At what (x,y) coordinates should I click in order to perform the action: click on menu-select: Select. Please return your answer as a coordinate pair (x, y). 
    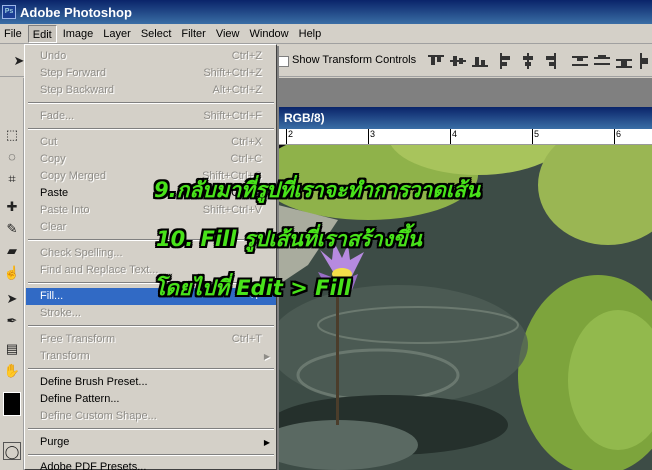
    Looking at the image, I should click on (156, 34).